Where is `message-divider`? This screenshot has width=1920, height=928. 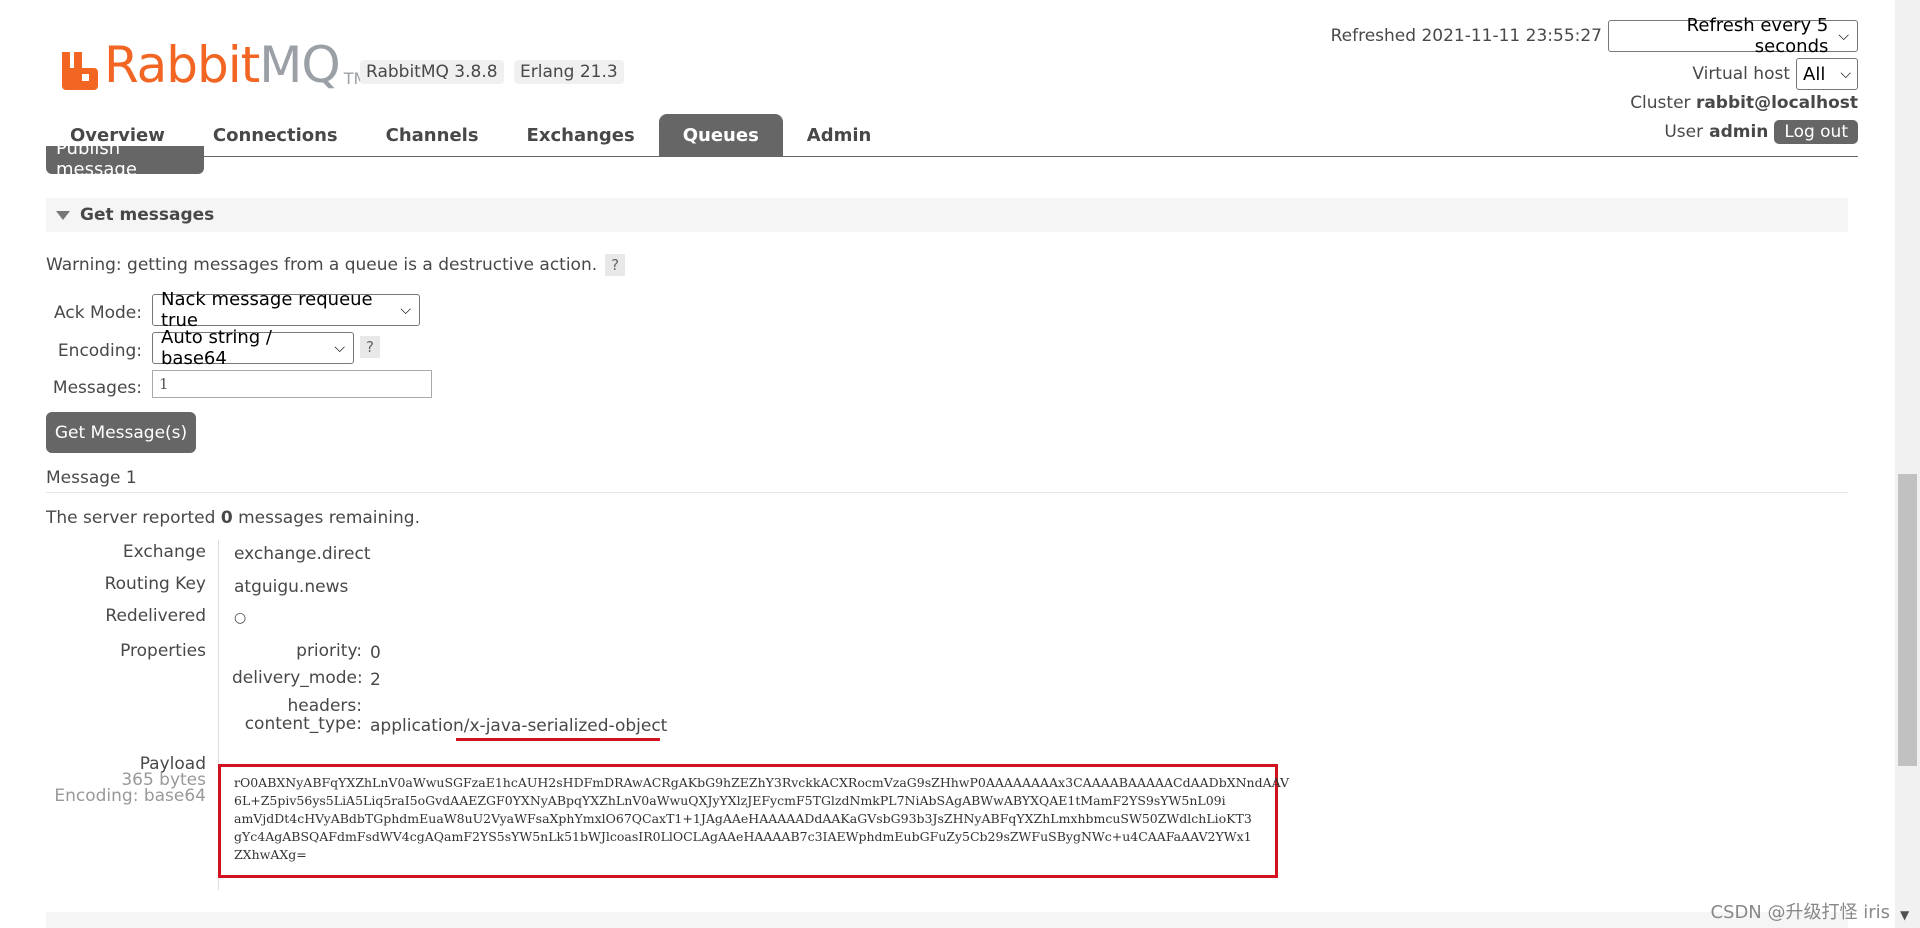 message-divider is located at coordinates (947, 492).